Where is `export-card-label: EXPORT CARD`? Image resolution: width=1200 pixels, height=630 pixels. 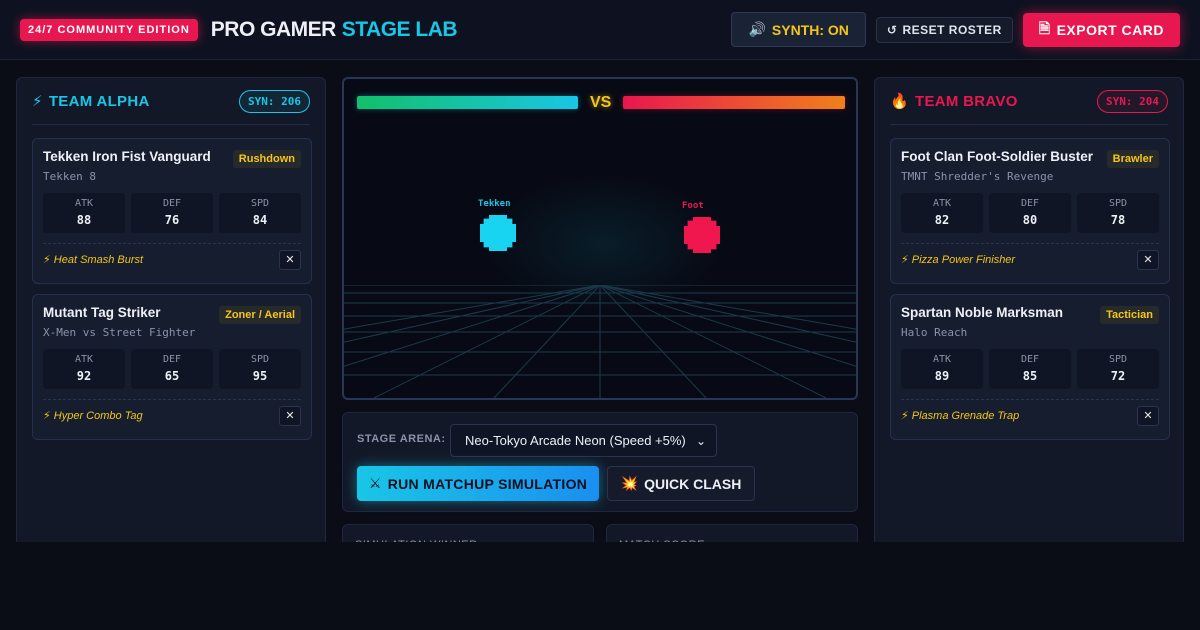 export-card-label: EXPORT CARD is located at coordinates (1110, 29).